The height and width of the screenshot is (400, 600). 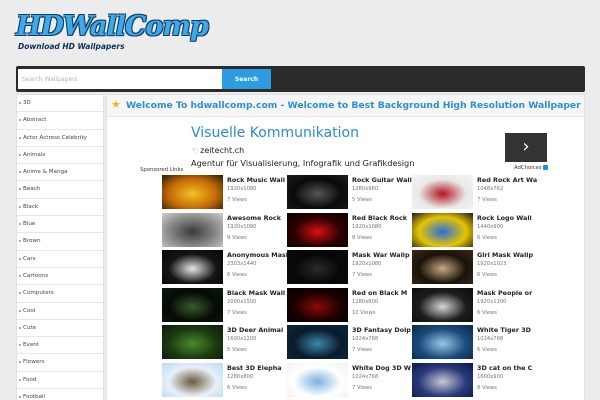 What do you see at coordinates (224, 268) in the screenshot?
I see `wallpaper-card: Anonymous Mask 2303x1440 6 Views` at bounding box center [224, 268].